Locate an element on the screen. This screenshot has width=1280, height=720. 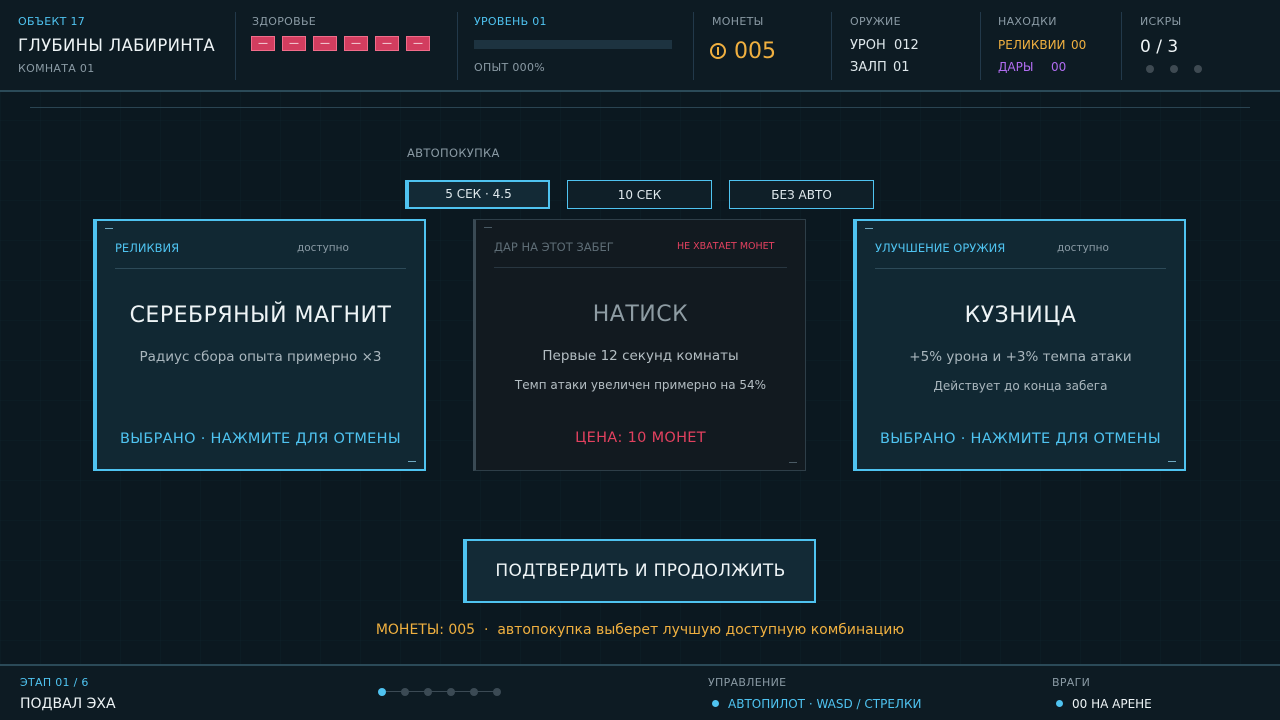
card-description-2: Действует до конца забега is located at coordinates (1020, 386).